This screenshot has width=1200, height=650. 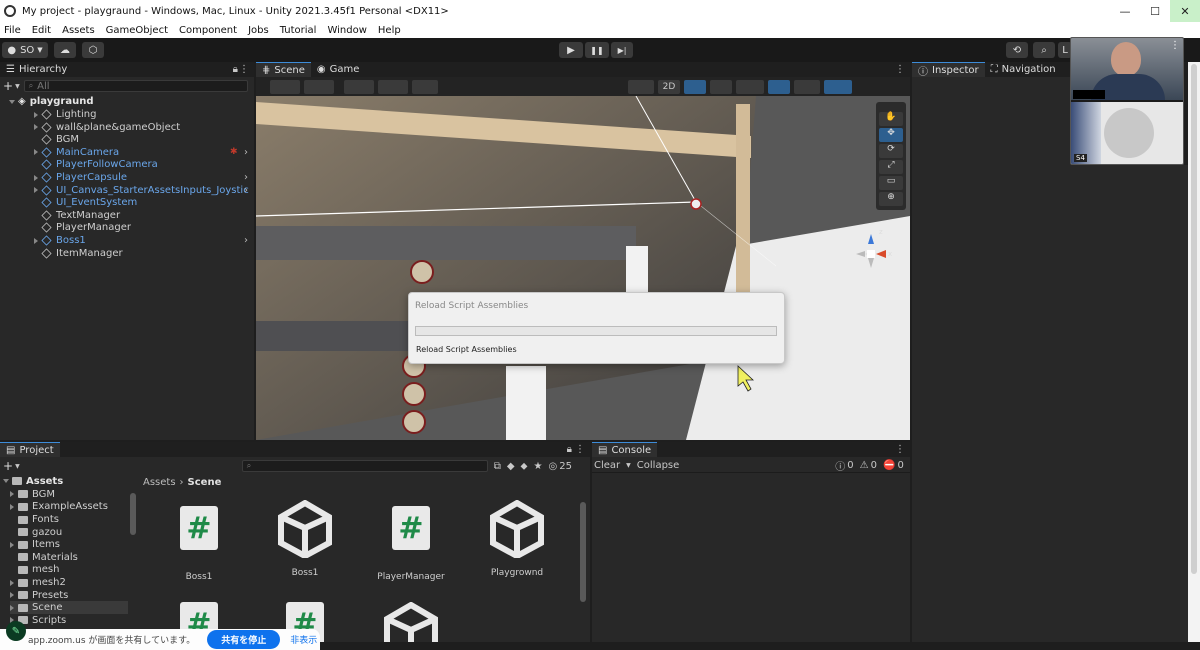 What do you see at coordinates (80, 30) in the screenshot?
I see `menu-assets: Assets` at bounding box center [80, 30].